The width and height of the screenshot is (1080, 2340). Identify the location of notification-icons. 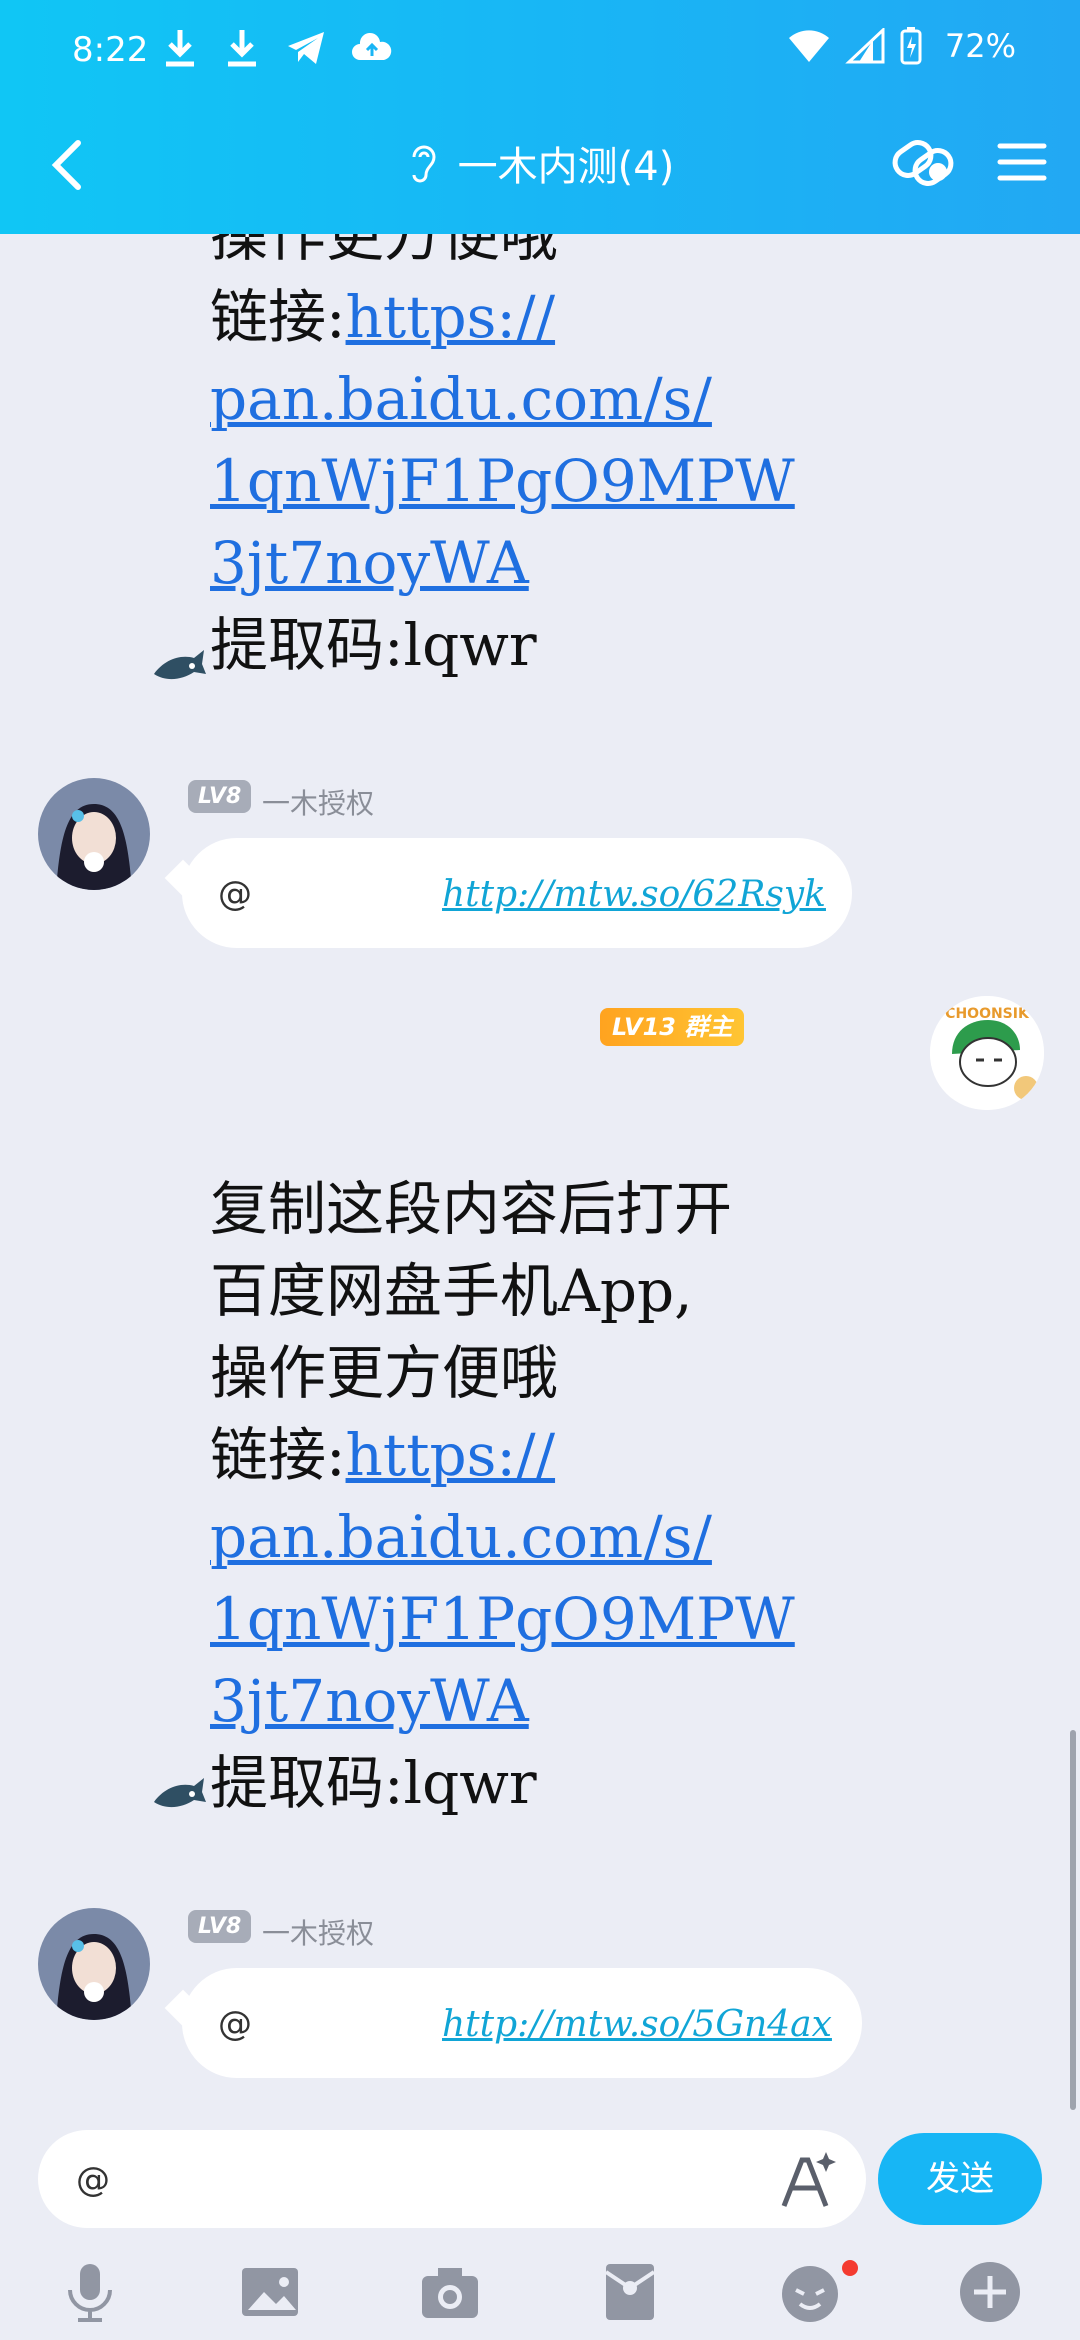
(277, 48).